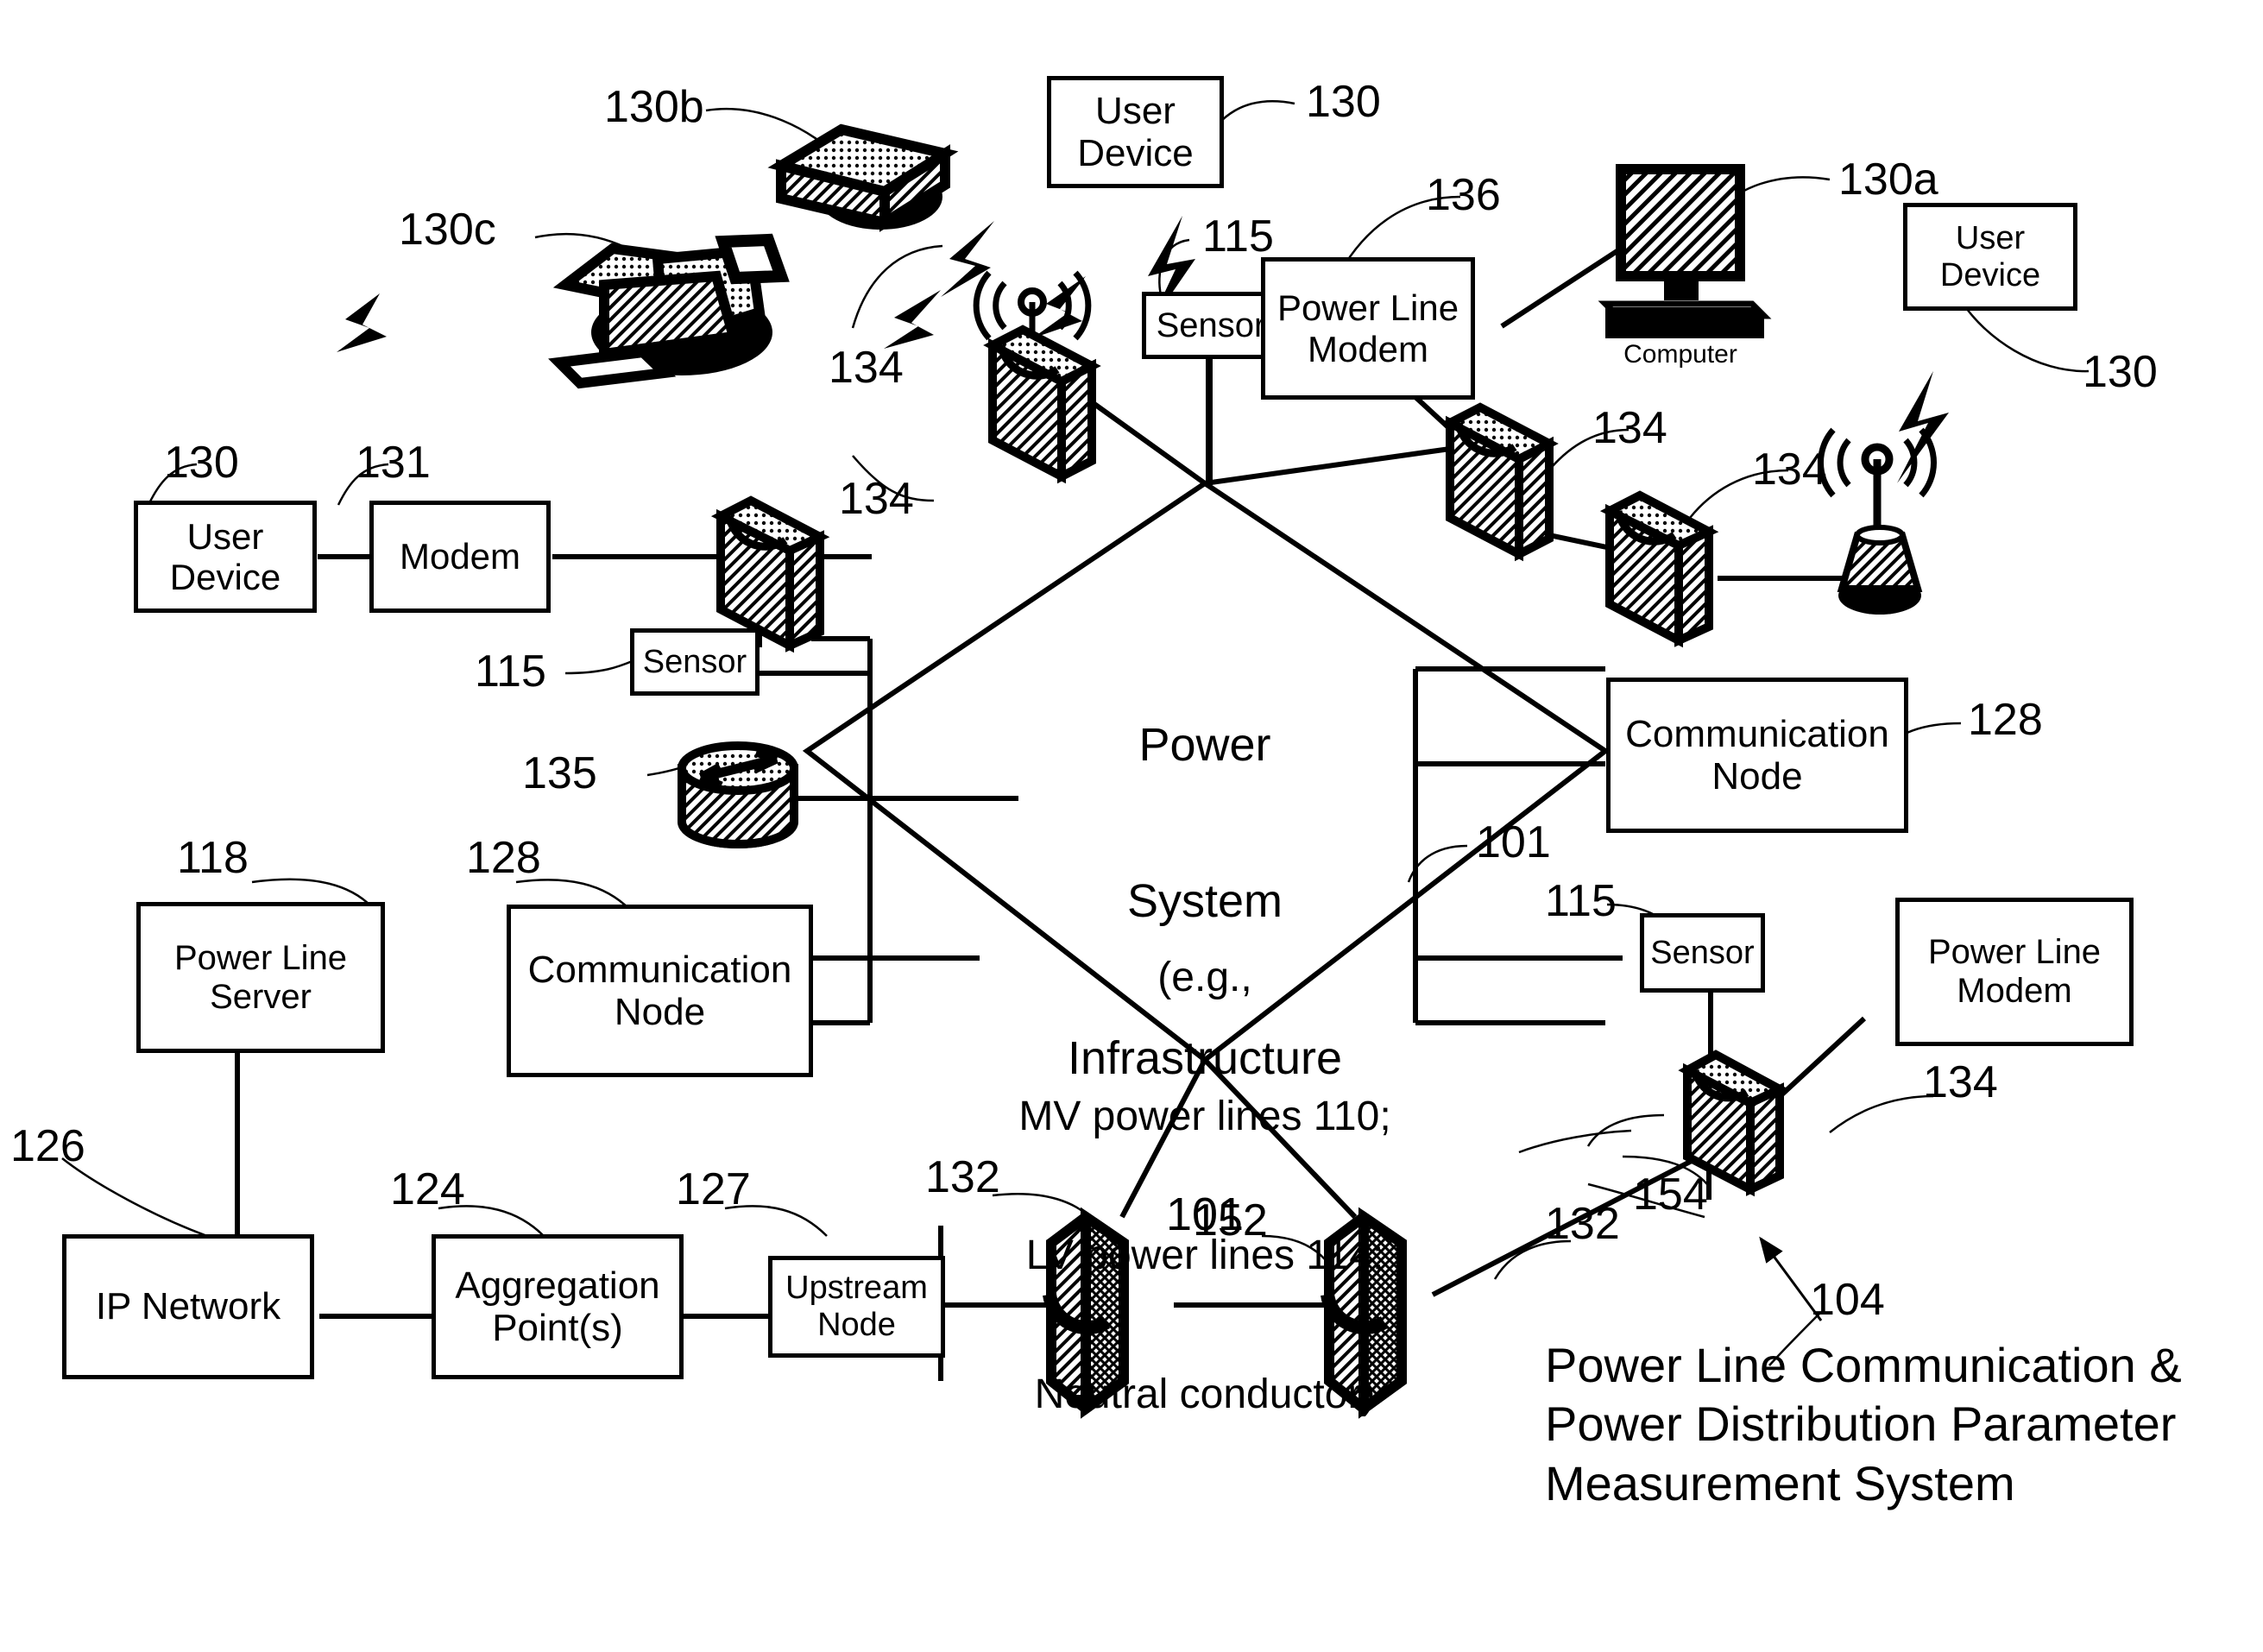  What do you see at coordinates (1685, 251) in the screenshot?
I see `computer-icon-130a` at bounding box center [1685, 251].